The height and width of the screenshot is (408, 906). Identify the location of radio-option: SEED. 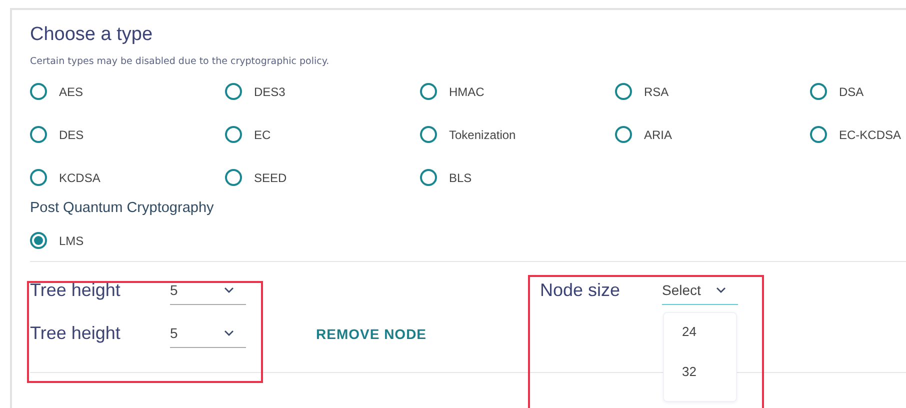
(322, 177).